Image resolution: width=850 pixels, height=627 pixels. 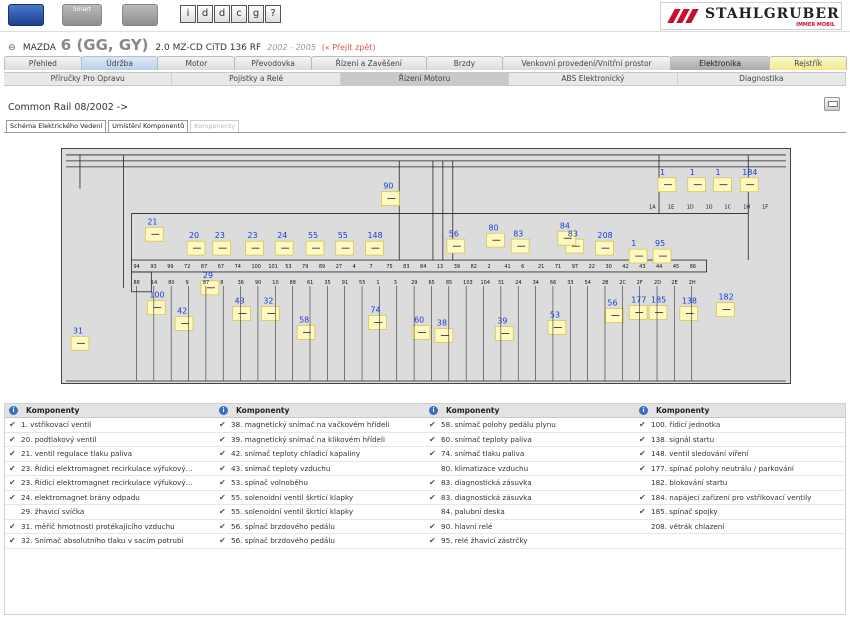 I want to click on dtab-schema: Schéma Elektrického Vedení, so click(x=56, y=126).